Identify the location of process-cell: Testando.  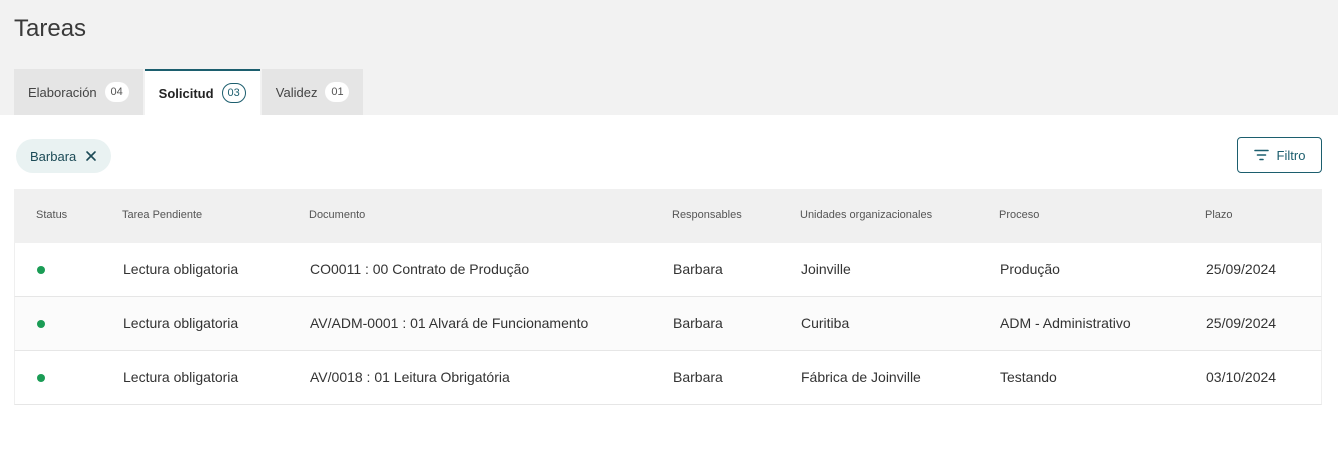
(1028, 377).